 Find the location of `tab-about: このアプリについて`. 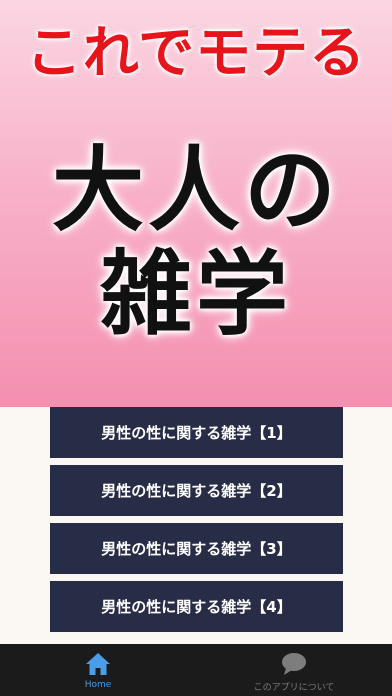

tab-about: このアプリについて is located at coordinates (294, 670).